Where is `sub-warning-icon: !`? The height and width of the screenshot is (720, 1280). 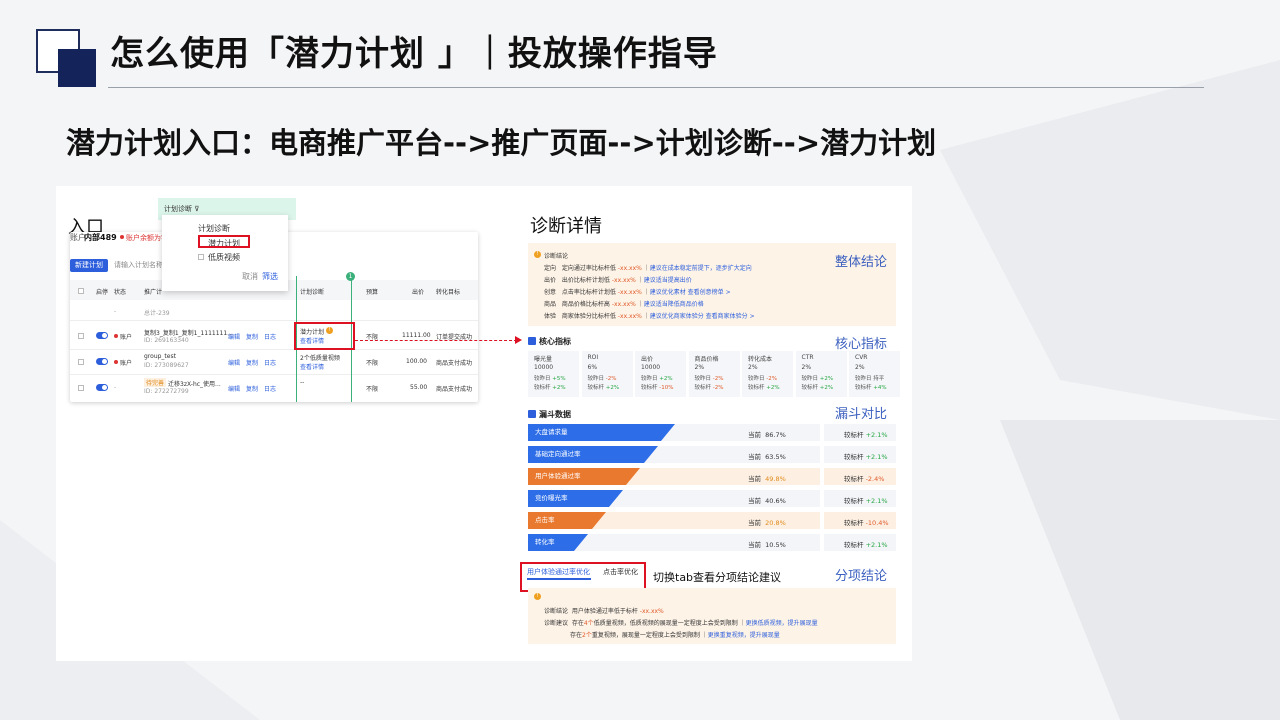
sub-warning-icon: ! is located at coordinates (537, 596).